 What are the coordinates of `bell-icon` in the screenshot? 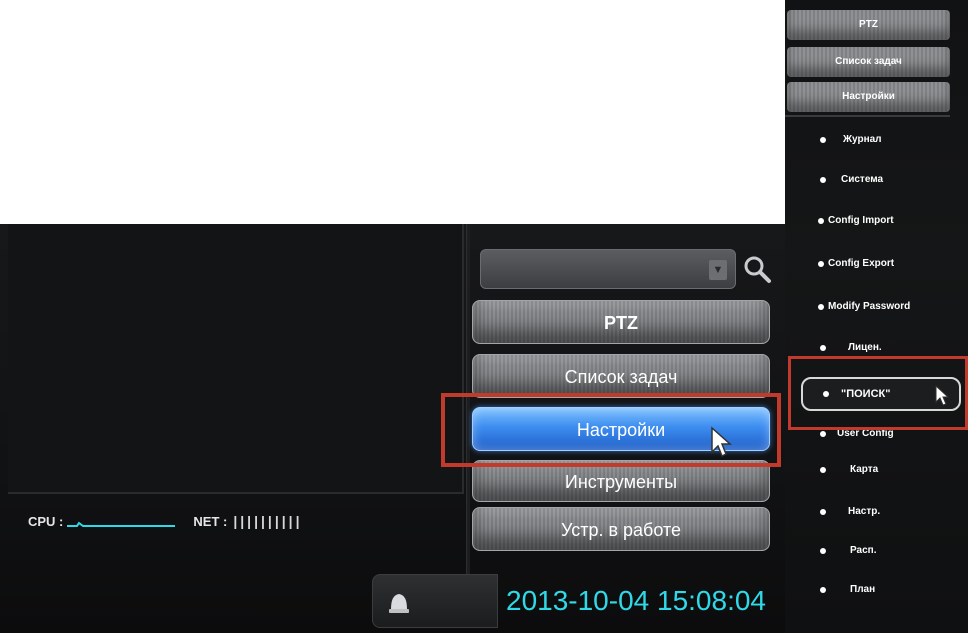 It's located at (399, 603).